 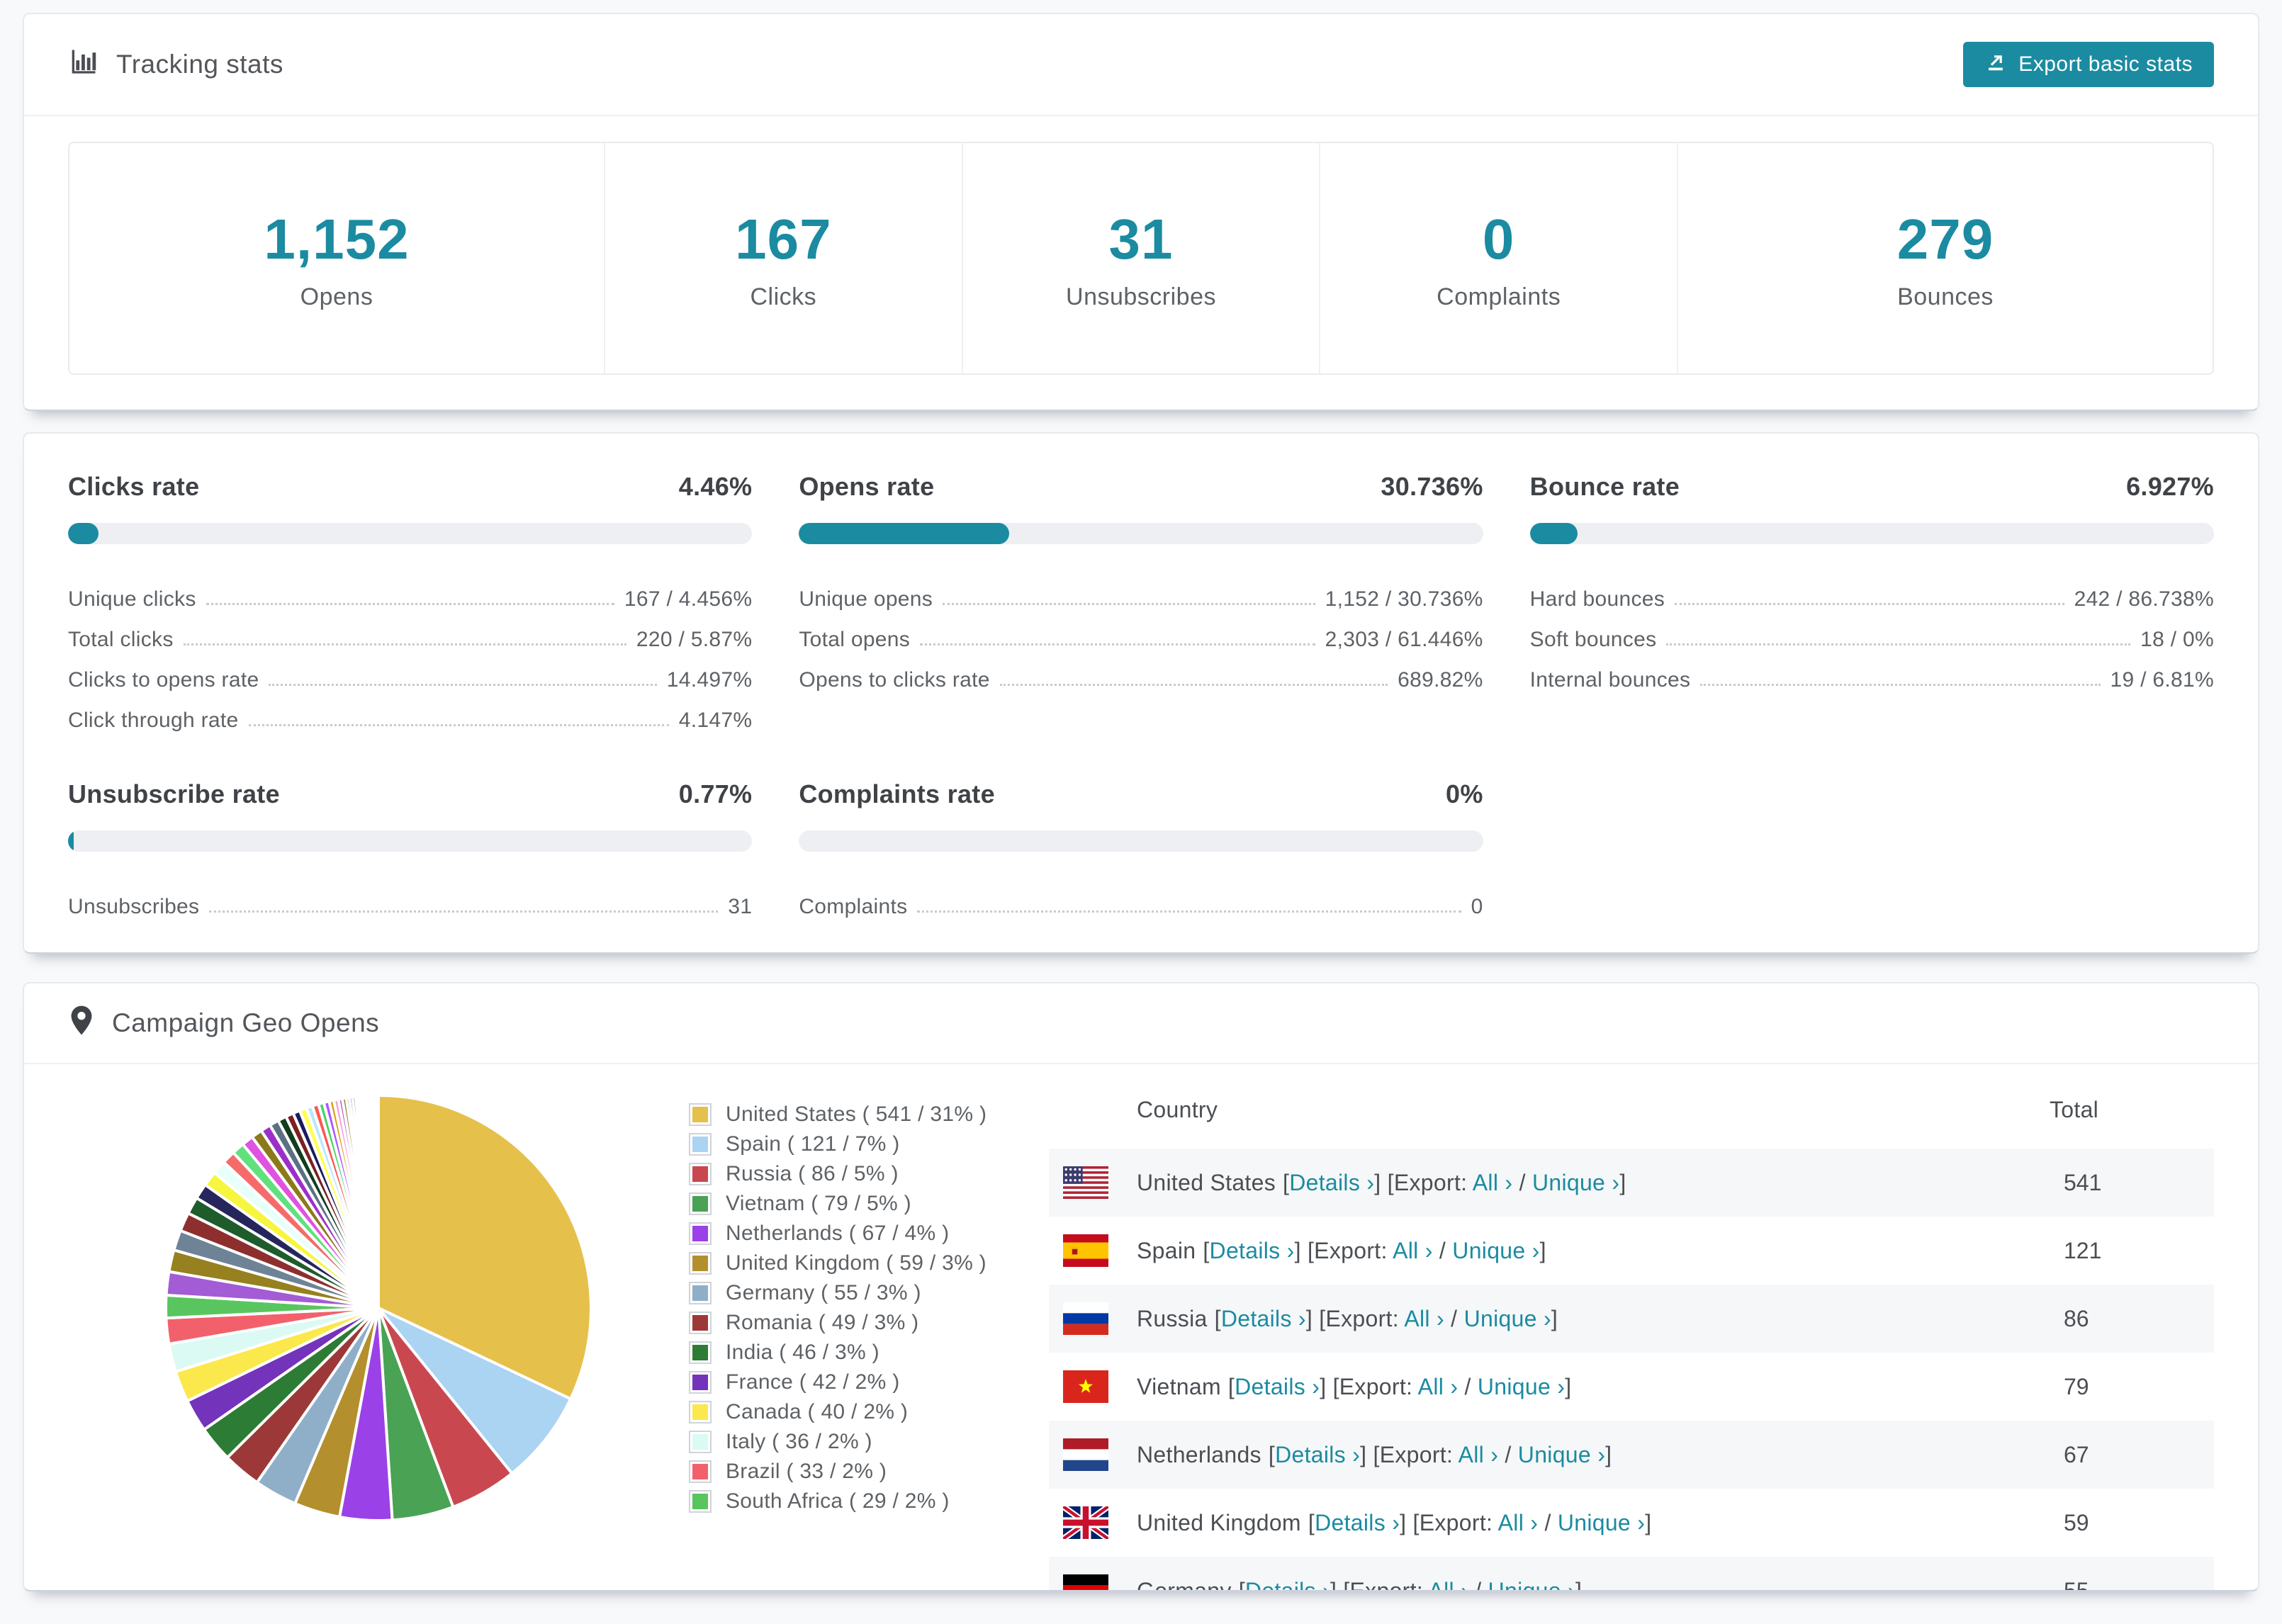 I want to click on rate-row-opens-to-clicks-rate: Opens to clicks rate 689.82%, so click(x=1141, y=672).